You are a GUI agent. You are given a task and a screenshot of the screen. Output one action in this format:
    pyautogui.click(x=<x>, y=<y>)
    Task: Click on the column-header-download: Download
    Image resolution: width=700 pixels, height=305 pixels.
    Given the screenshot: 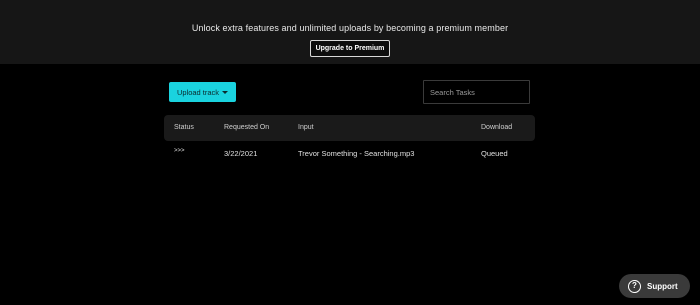 What is the action you would take?
    pyautogui.click(x=497, y=127)
    